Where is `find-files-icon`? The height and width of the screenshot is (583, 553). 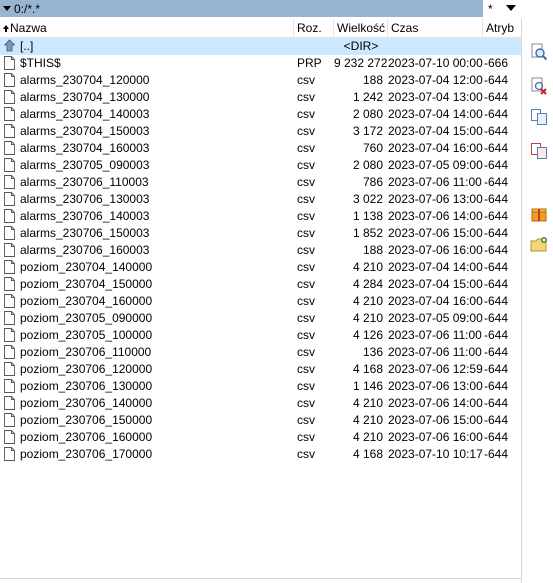
find-files-icon is located at coordinates (539, 52).